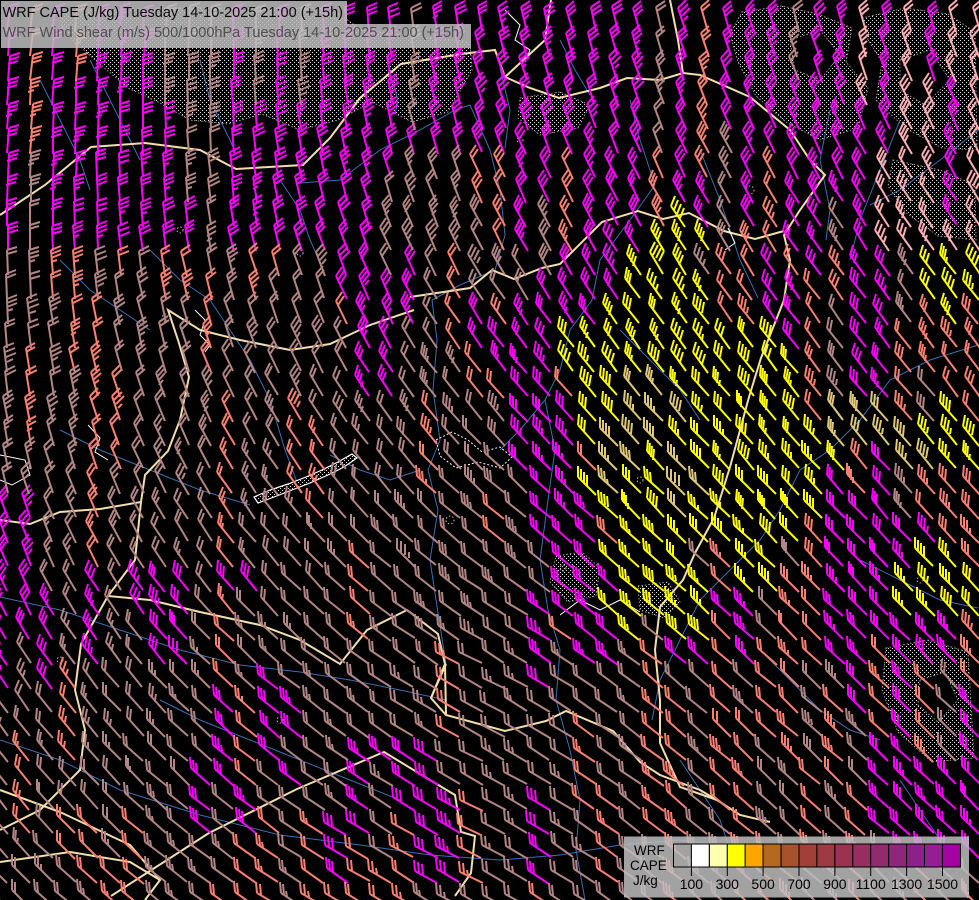 This screenshot has width=979, height=900. Describe the element at coordinates (728, 884) in the screenshot. I see `svg-text: 300` at that location.